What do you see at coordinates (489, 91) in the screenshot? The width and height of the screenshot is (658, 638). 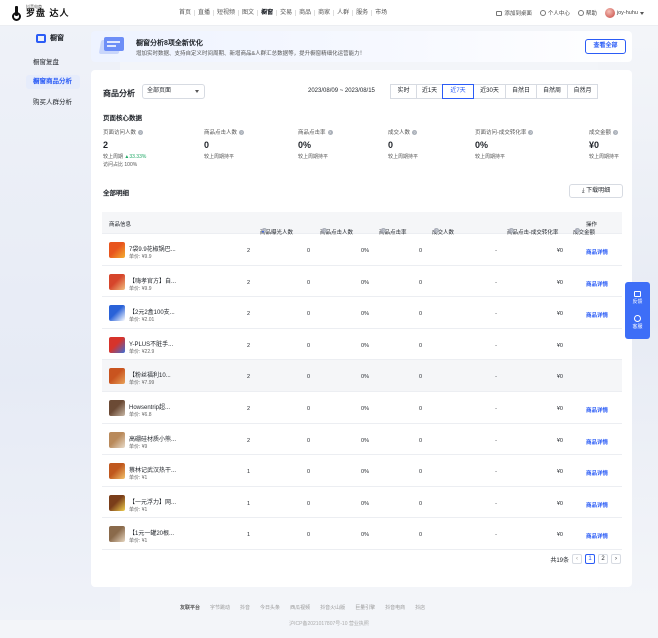 I see `tab-period: 近30天` at bounding box center [489, 91].